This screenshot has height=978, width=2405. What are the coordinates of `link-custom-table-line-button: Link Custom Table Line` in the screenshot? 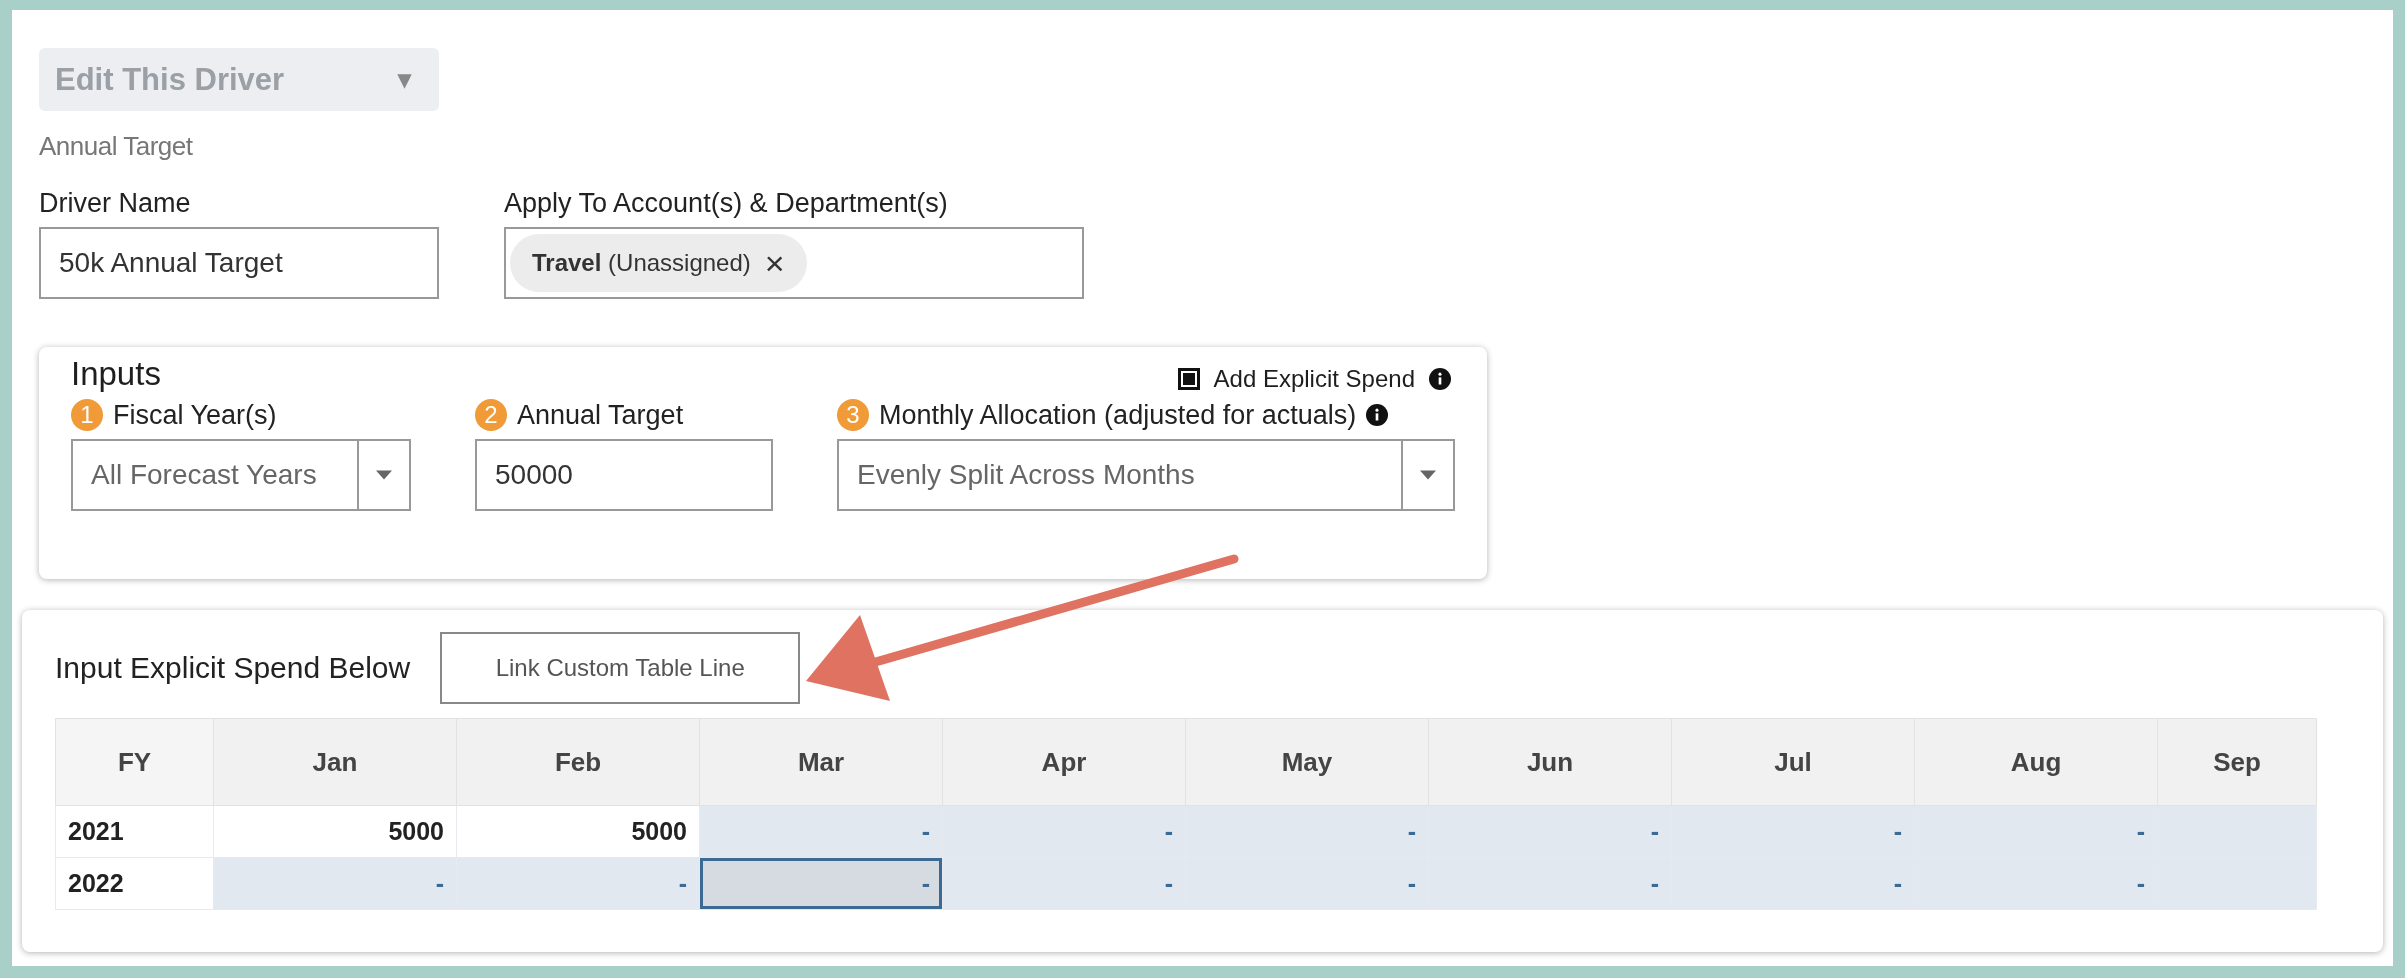 It's located at (620, 668).